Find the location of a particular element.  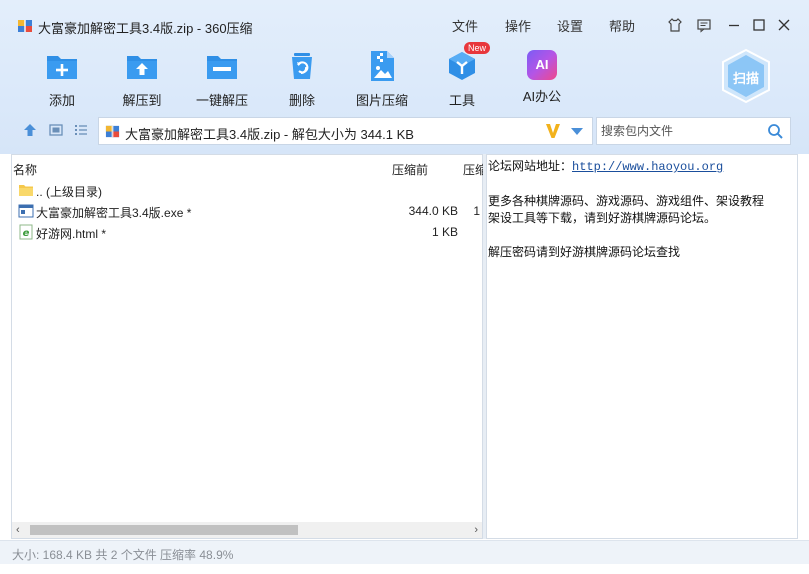

menu-settings: 设置 is located at coordinates (570, 25).